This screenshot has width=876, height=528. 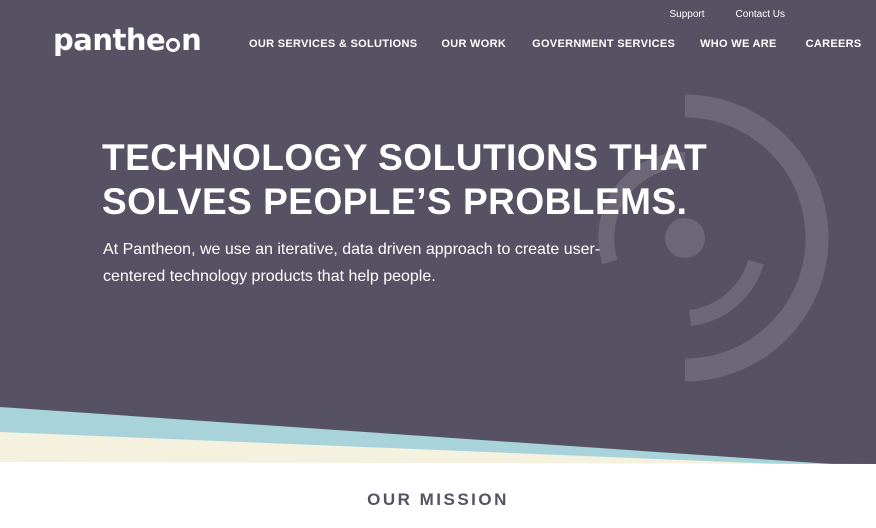 What do you see at coordinates (687, 14) in the screenshot?
I see `support-link: Support` at bounding box center [687, 14].